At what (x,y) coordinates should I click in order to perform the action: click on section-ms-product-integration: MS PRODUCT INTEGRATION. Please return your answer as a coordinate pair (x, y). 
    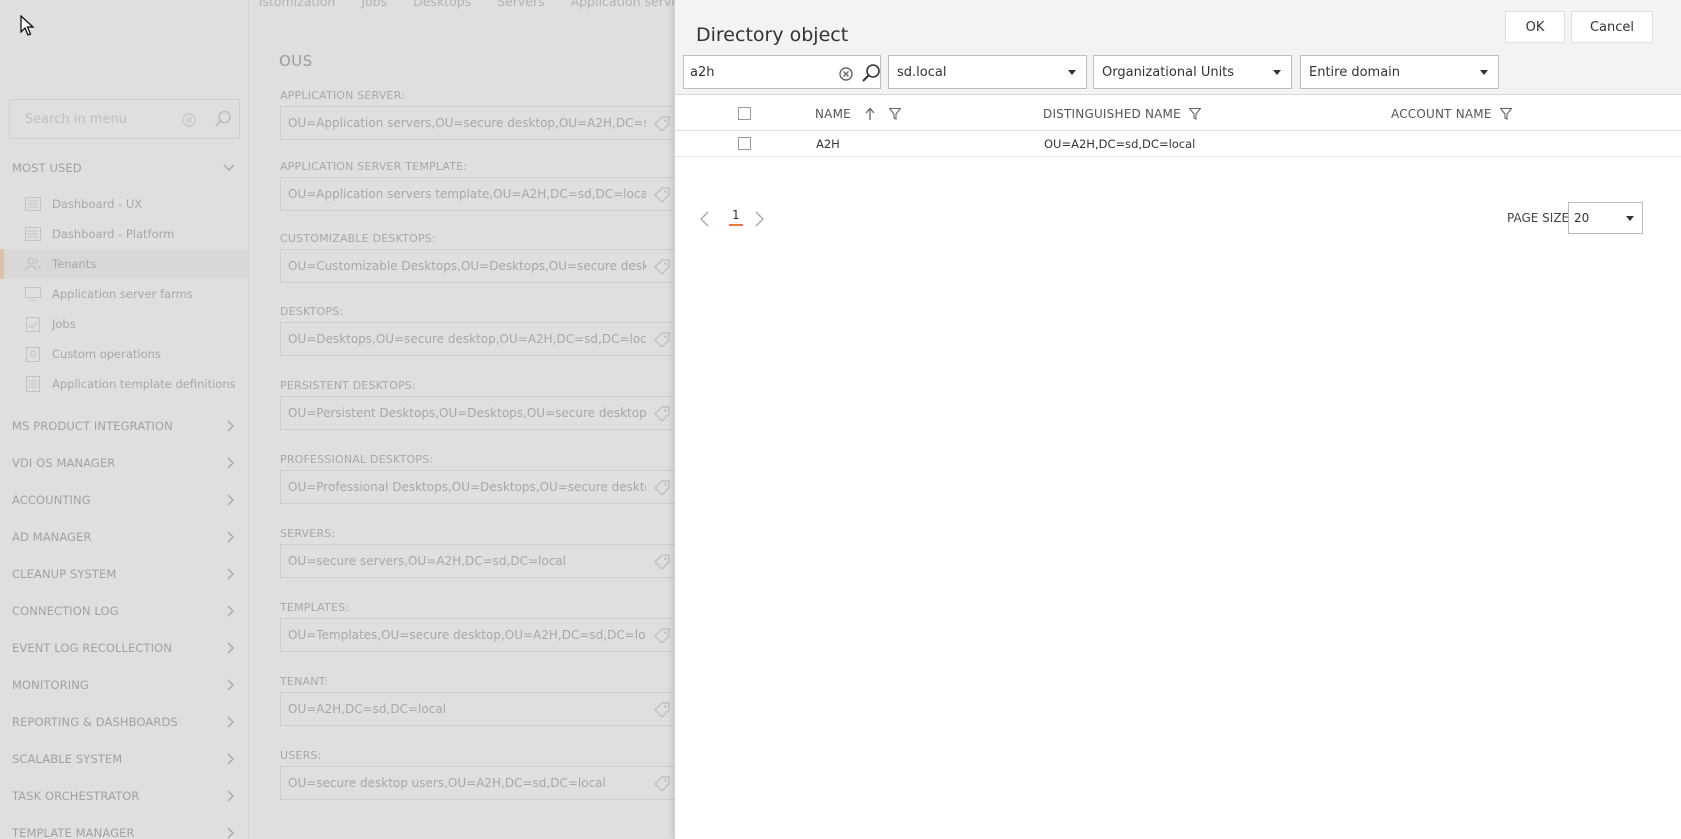
    Looking at the image, I should click on (124, 426).